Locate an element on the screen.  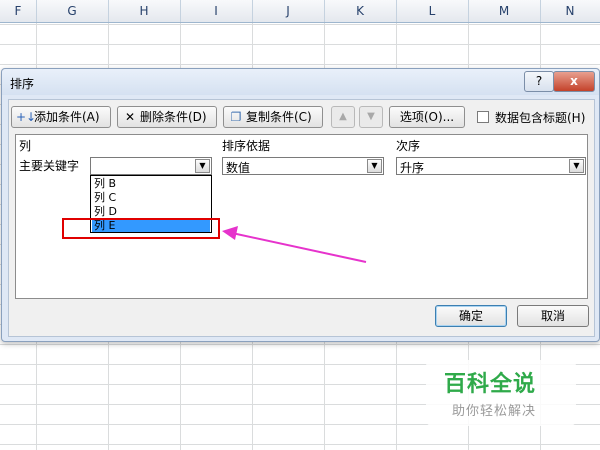
watermark-tagline: 助你轻松解决 is located at coordinates (494, 411).